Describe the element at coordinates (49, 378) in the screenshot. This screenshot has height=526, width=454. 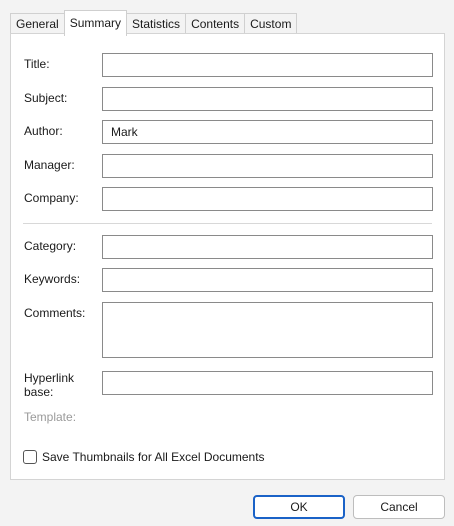
I see `hyperlink-base-label-line1: Hyperlink` at that location.